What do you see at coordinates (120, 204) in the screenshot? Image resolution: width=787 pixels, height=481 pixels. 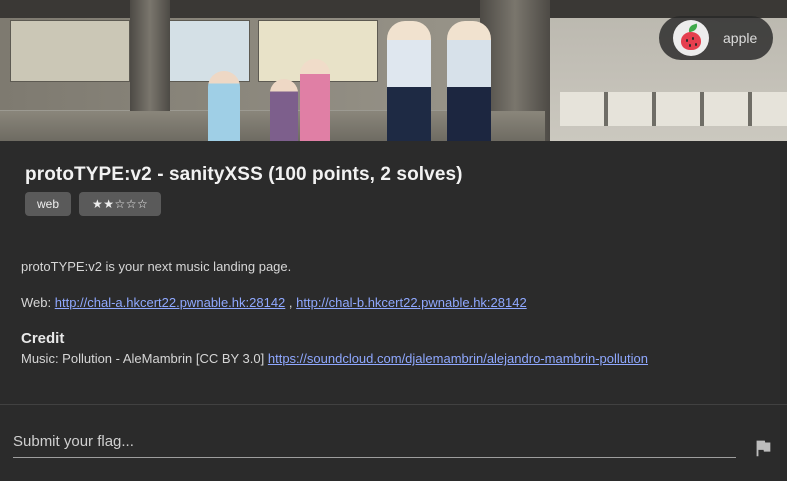 I see `difficulty-tag: ★★☆☆☆` at bounding box center [120, 204].